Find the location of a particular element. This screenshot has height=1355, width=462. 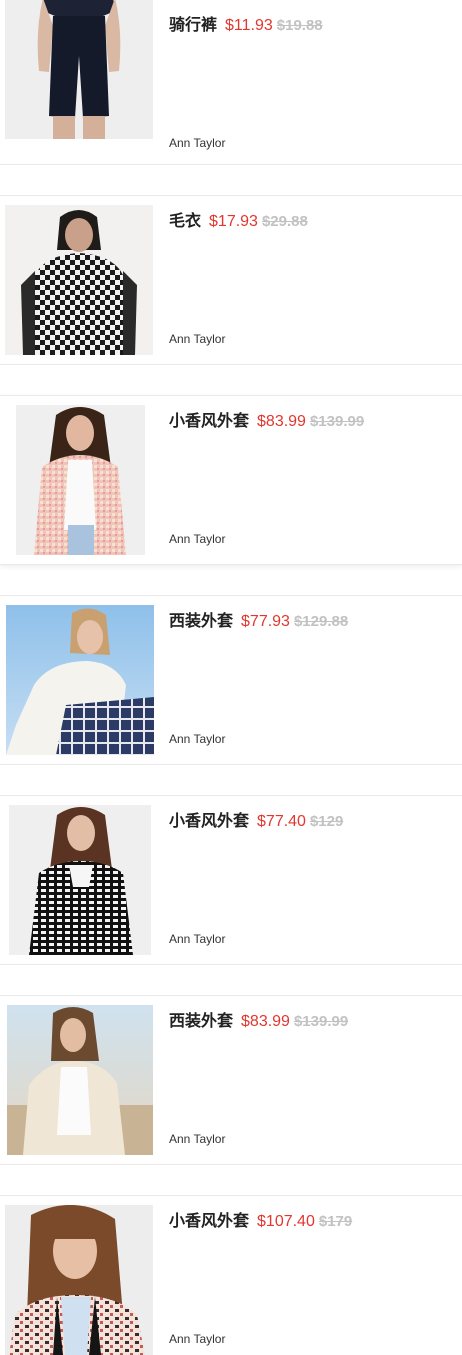

title-row: 小香风外套 $77.40 $129 is located at coordinates (256, 821).